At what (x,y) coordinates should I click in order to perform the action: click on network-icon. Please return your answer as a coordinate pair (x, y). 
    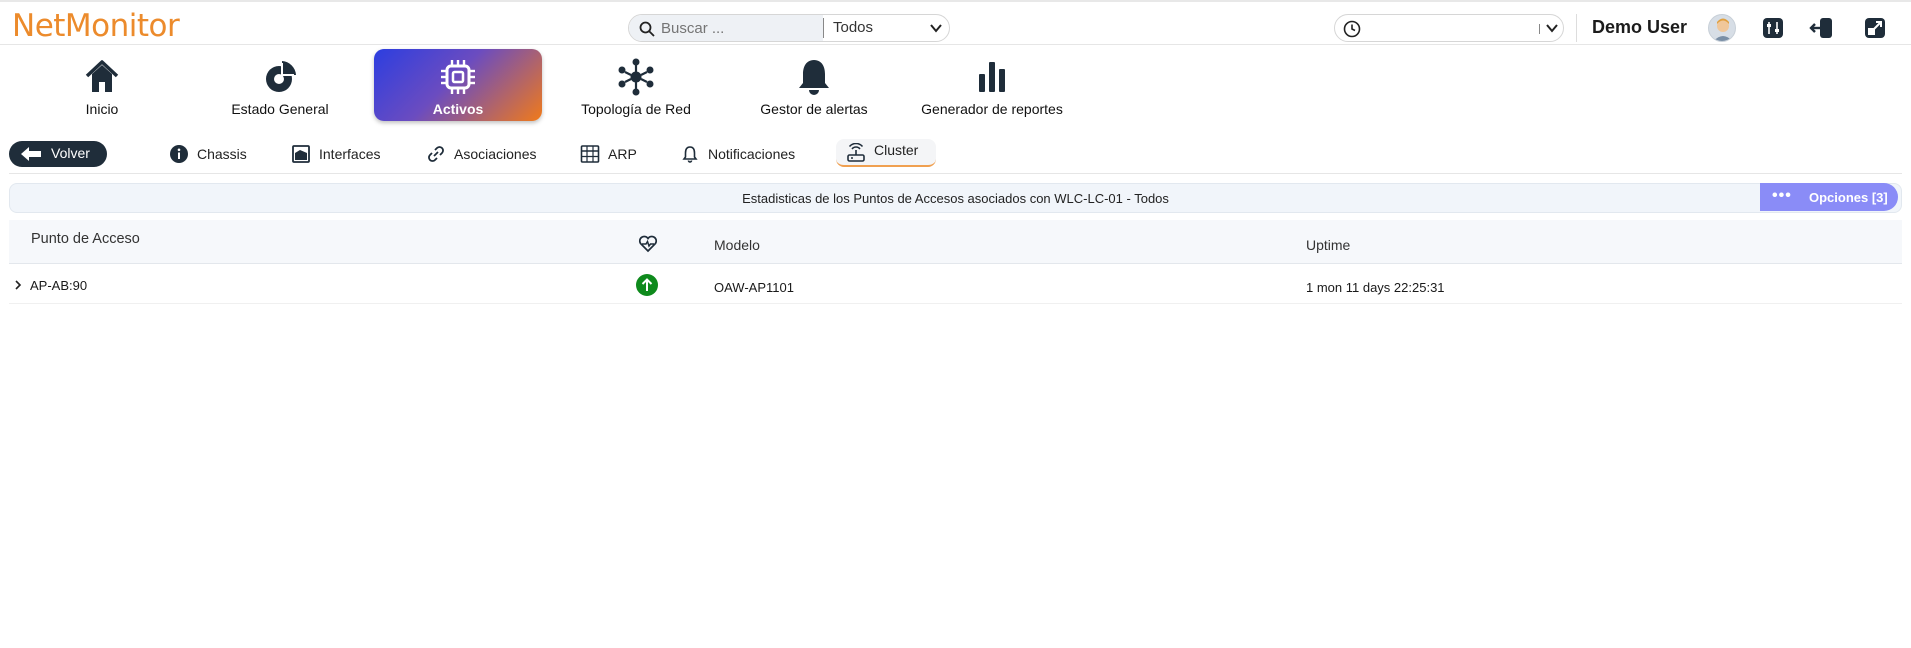
    Looking at the image, I should click on (636, 77).